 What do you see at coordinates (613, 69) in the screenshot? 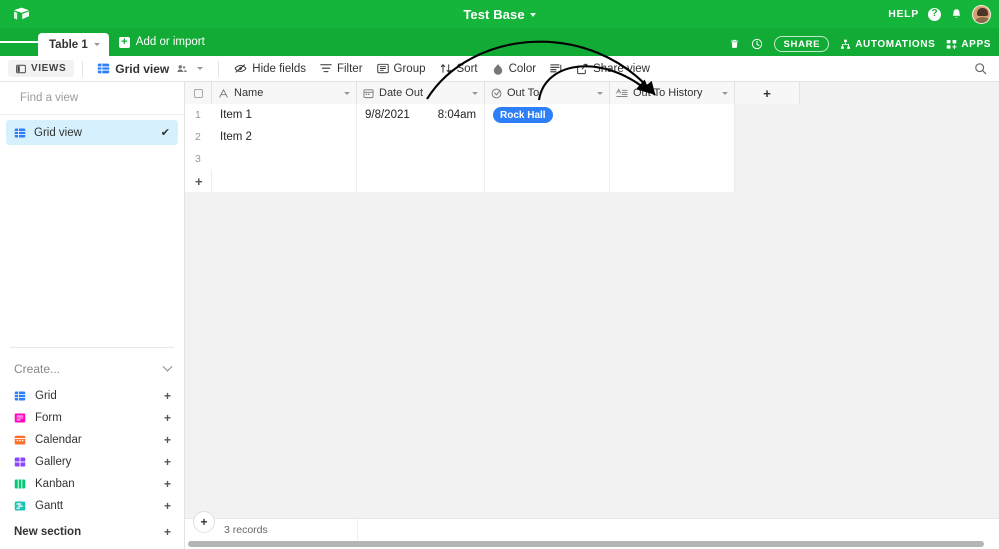
I see `share-view-button: Share view` at bounding box center [613, 69].